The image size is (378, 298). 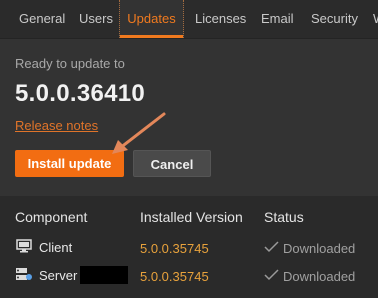 I want to click on table-row-client-version: 5.0.0.35745, so click(x=174, y=248).